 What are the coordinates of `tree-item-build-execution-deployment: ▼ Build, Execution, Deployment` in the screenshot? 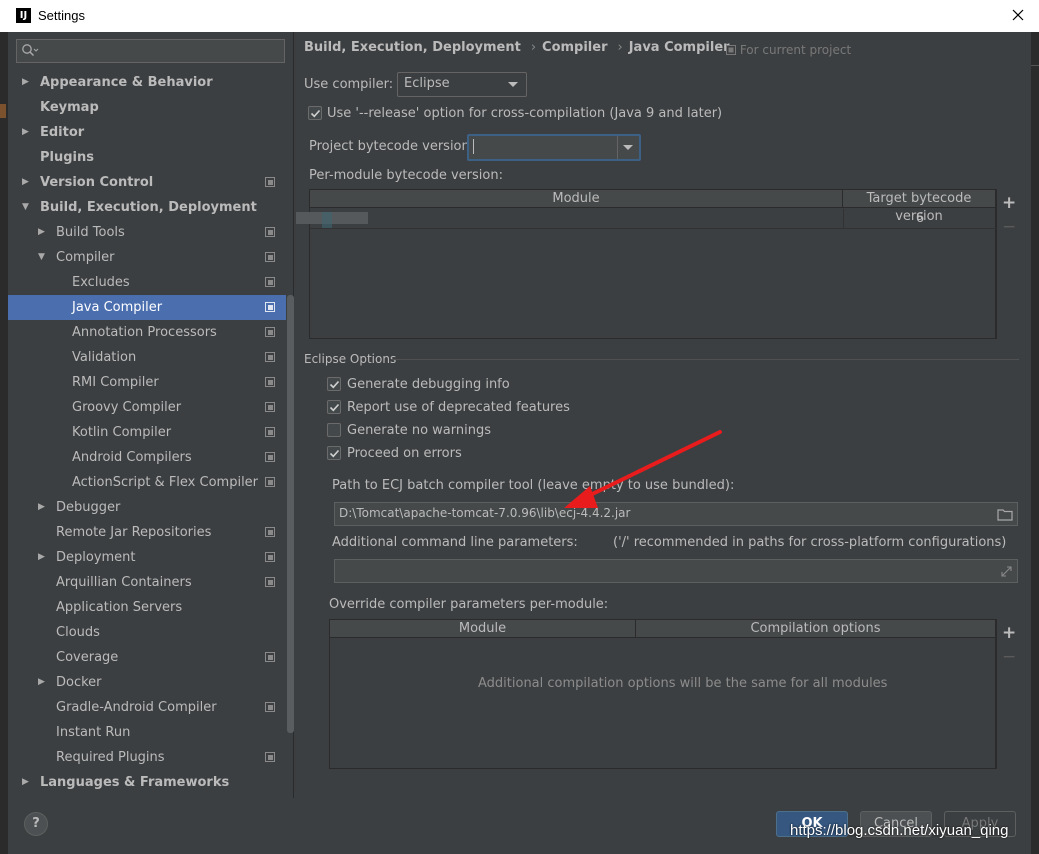 It's located at (147, 207).